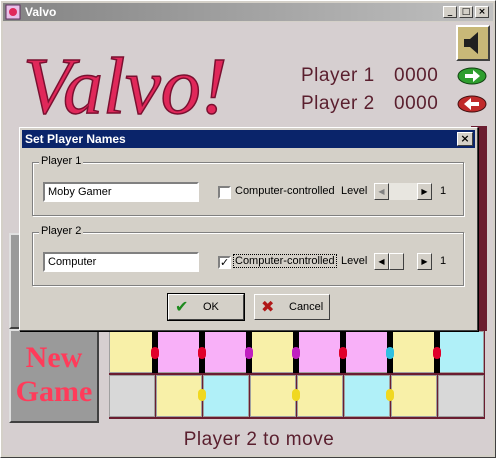  Describe the element at coordinates (354, 191) in the screenshot. I see `player1-level-label: Level` at that location.